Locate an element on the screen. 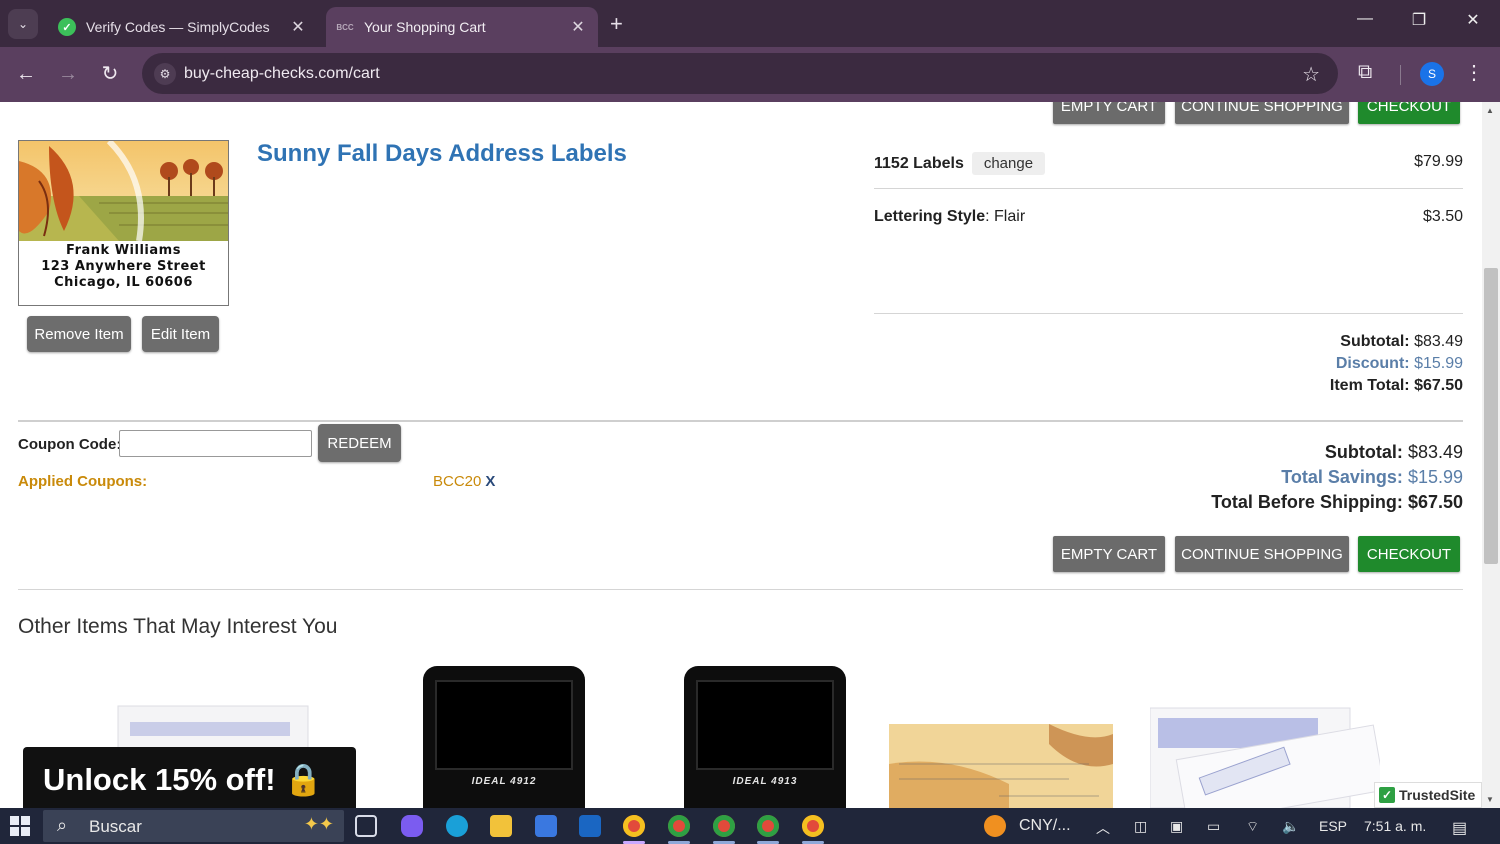  stamp-brand-label: IDEAL 4913 is located at coordinates (765, 781).